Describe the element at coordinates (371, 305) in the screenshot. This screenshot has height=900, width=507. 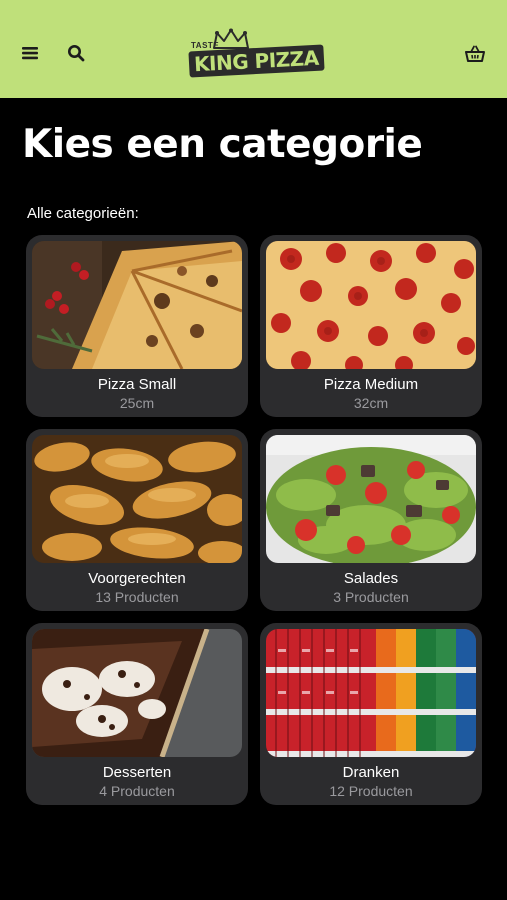
I see `pepperoni-pizza-image` at that location.